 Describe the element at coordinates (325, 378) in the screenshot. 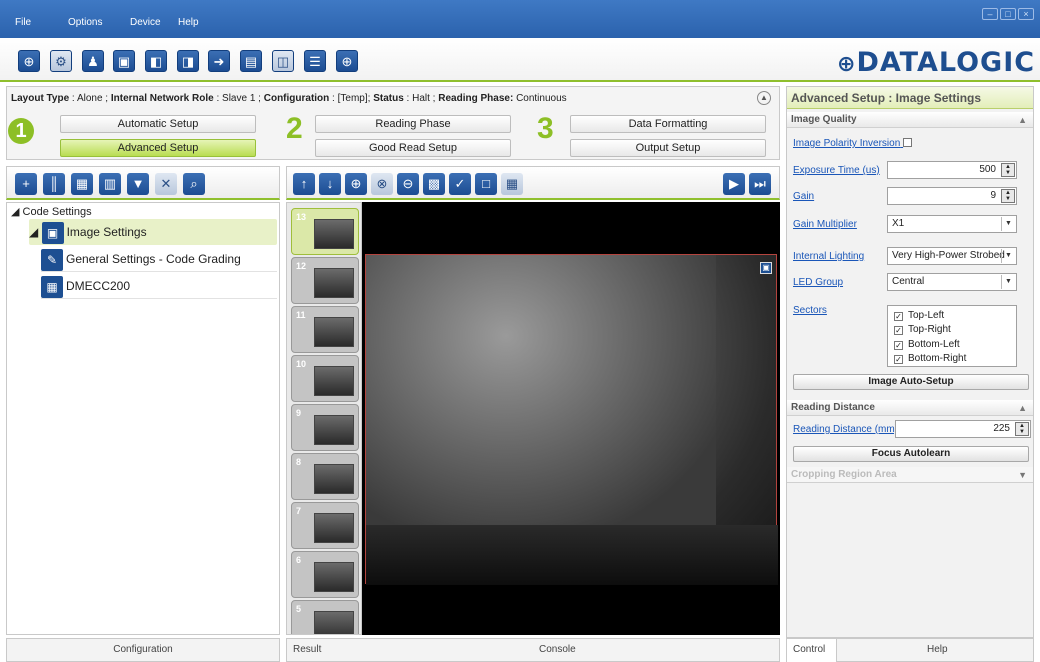

I see `thumbnail: 10` at that location.